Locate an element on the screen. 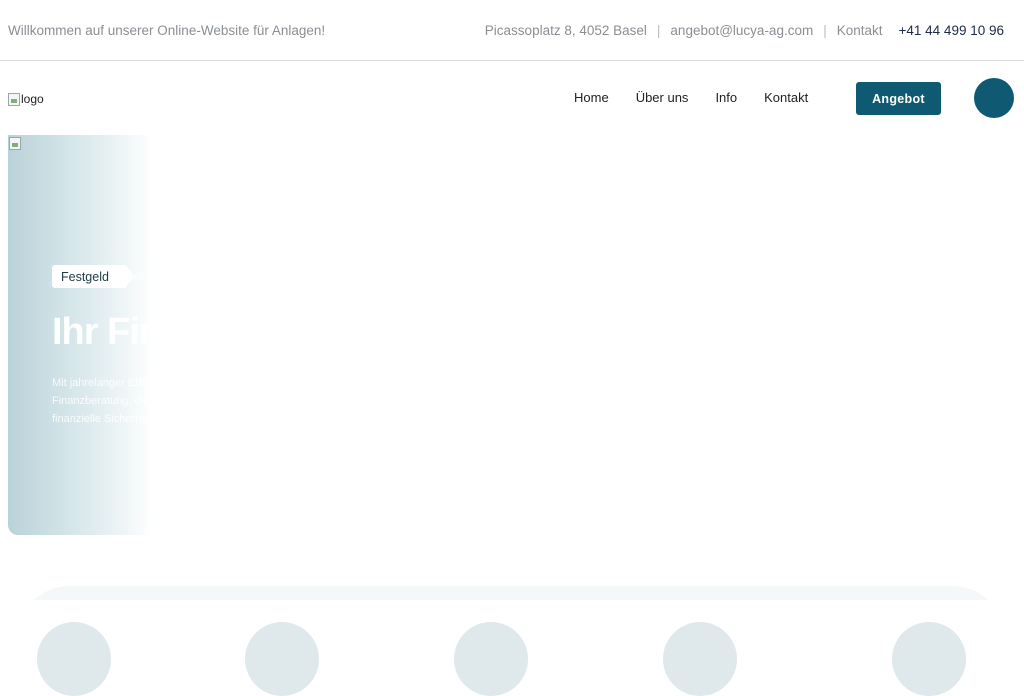 This screenshot has width=1024, height=696. hero-text-line: finanzielle Sicherheit is located at coordinates (102, 419).